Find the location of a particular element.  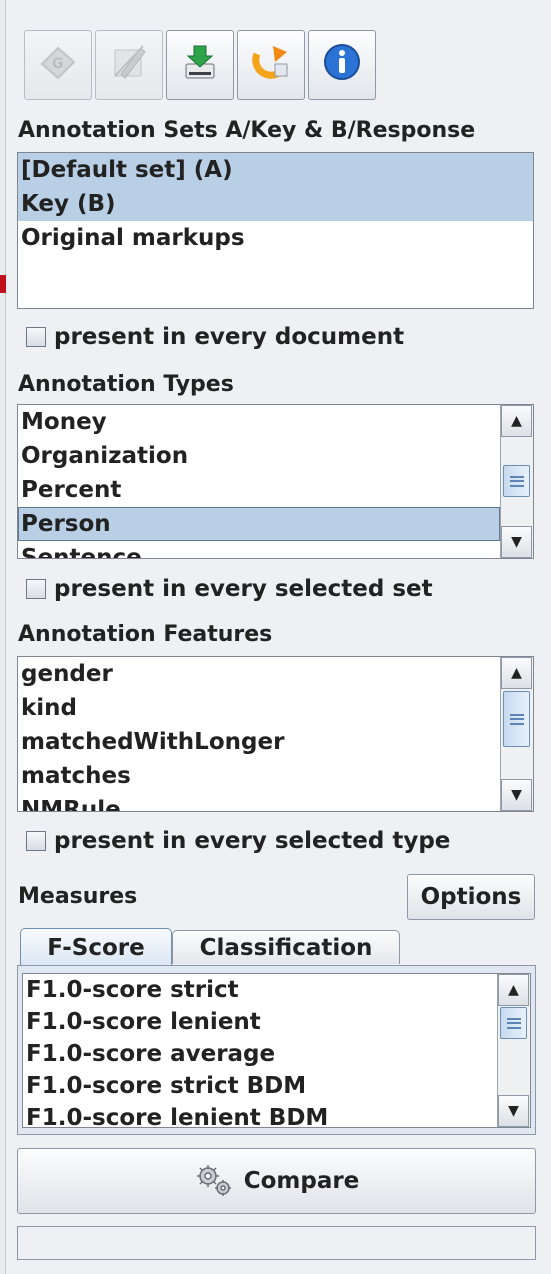

splitter-marker is located at coordinates (3, 284).